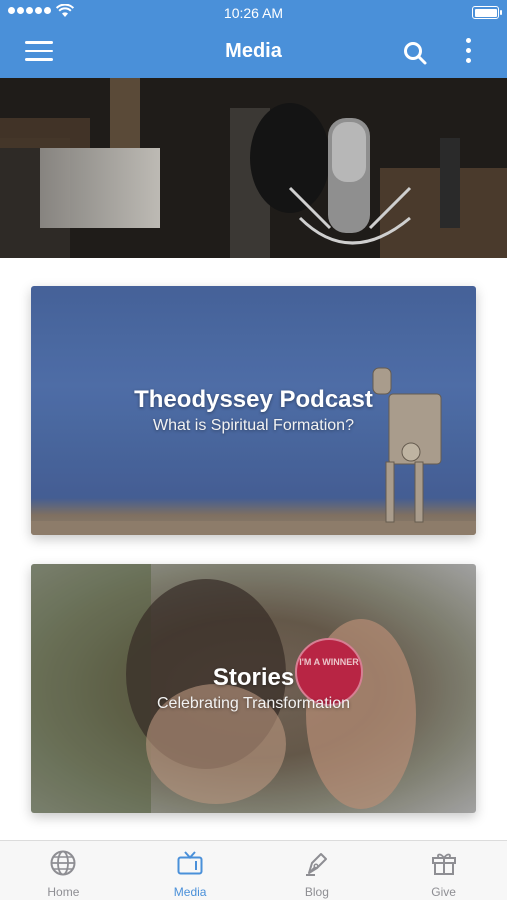 The image size is (507, 900). I want to click on tab-home-label: Home, so click(63, 892).